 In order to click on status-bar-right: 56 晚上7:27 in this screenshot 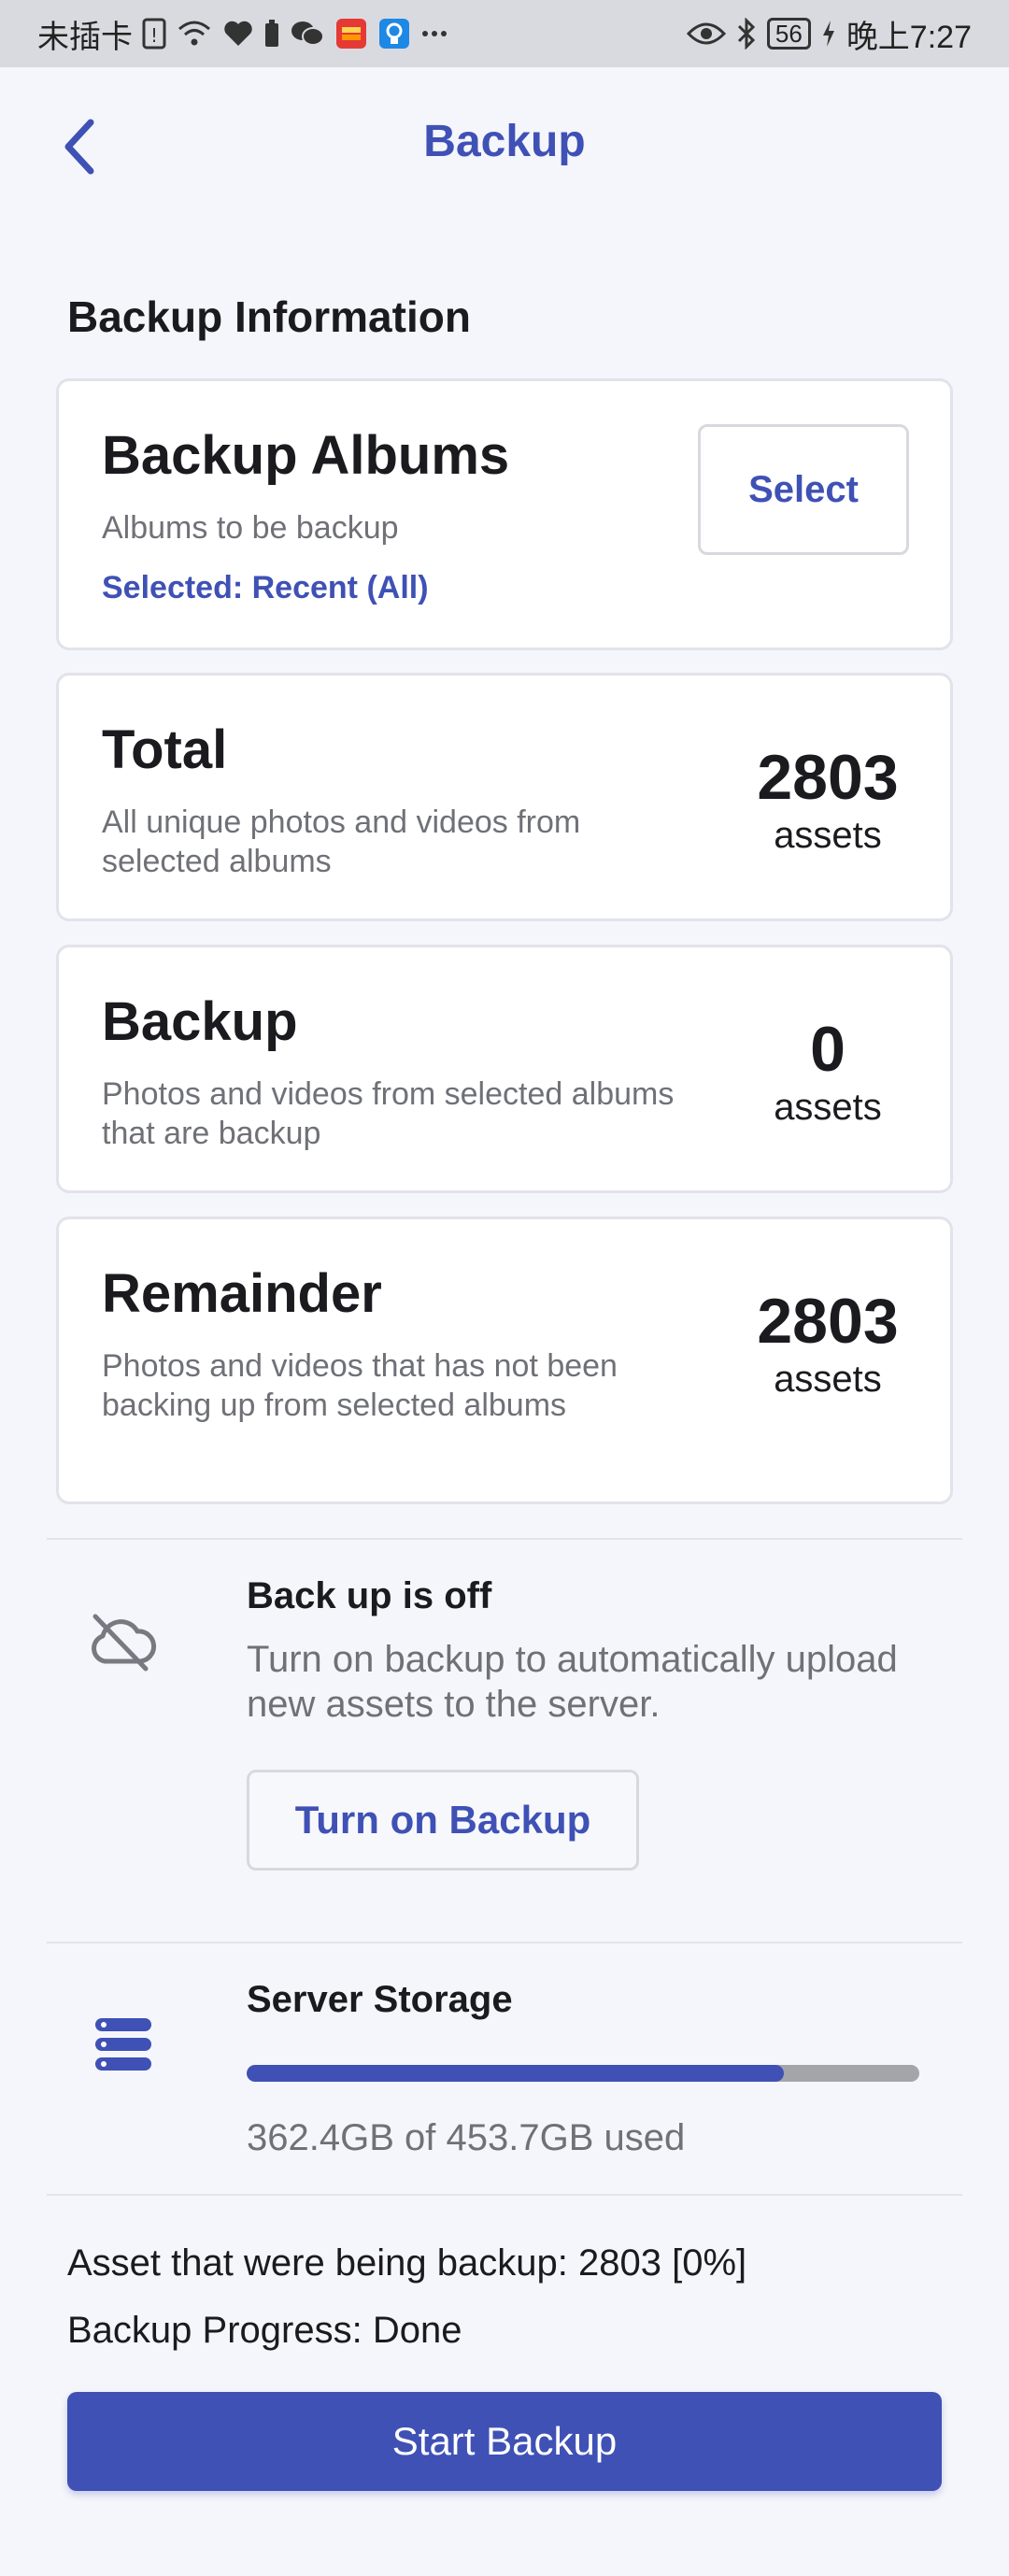, I will do `click(829, 34)`.